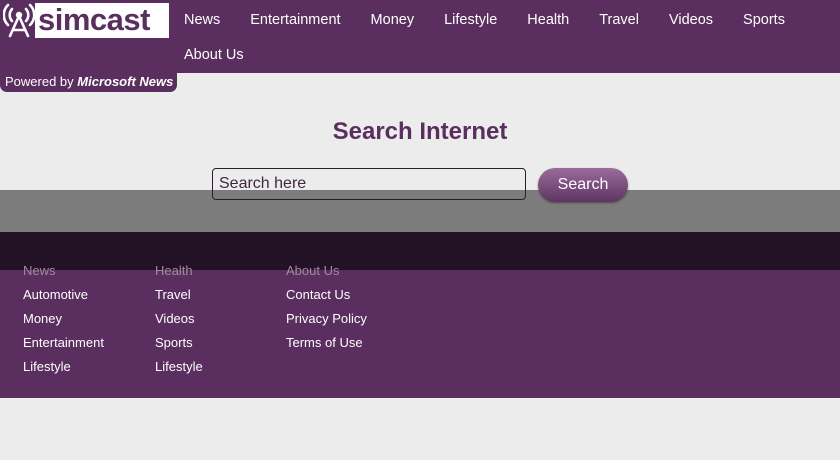 The width and height of the screenshot is (840, 460). What do you see at coordinates (125, 81) in the screenshot?
I see `powered-by-provider: Microsoft News` at bounding box center [125, 81].